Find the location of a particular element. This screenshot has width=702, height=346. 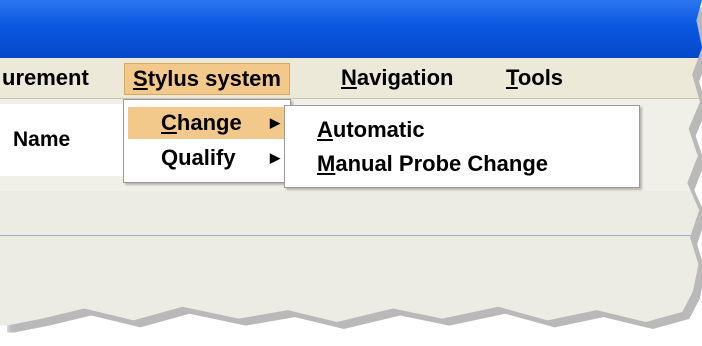

menu-measurement: urement is located at coordinates (48, 78).